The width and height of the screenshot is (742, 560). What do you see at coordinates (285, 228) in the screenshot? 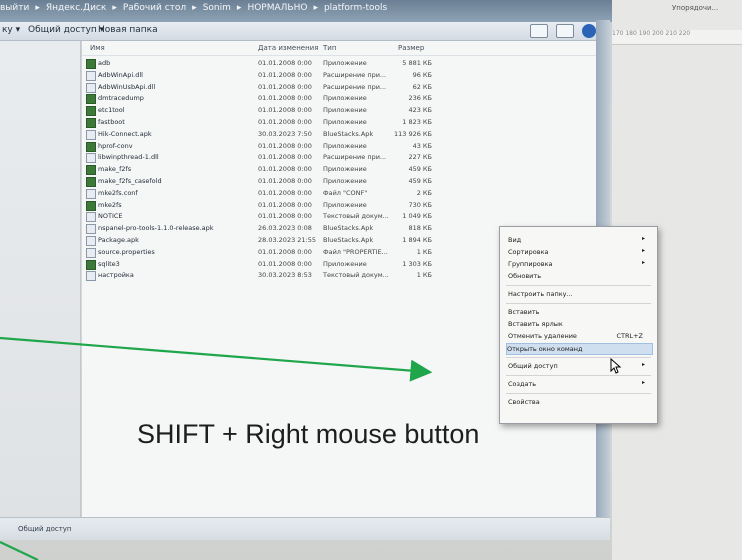
I see `file-date: 26.03.2023 0:08` at bounding box center [285, 228].